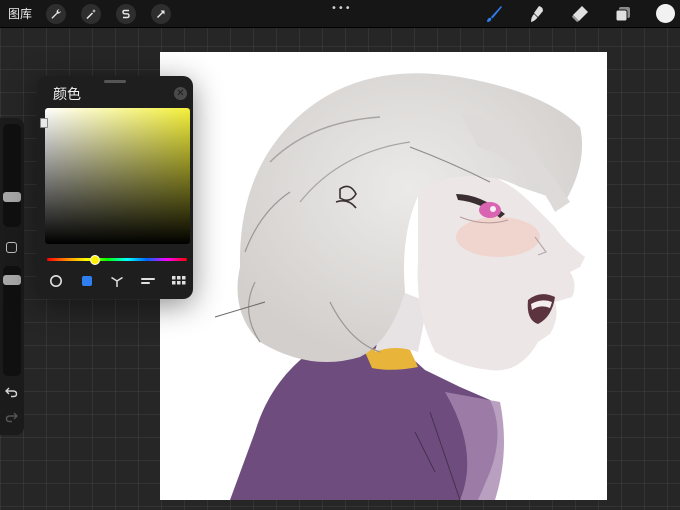  I want to click on magic-wand-icon, so click(91, 14).